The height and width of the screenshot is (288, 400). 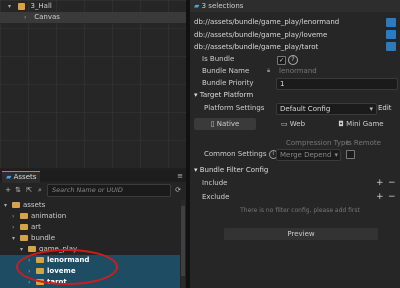 I want to click on is-bundle-checkbox: ✓, so click(x=281, y=60).